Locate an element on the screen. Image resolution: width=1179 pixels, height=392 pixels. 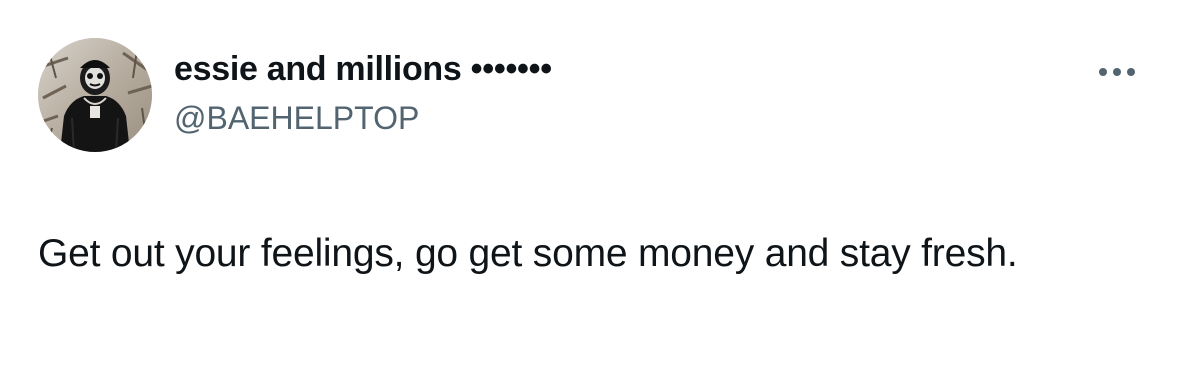
profile-photo-icon is located at coordinates (95, 95).